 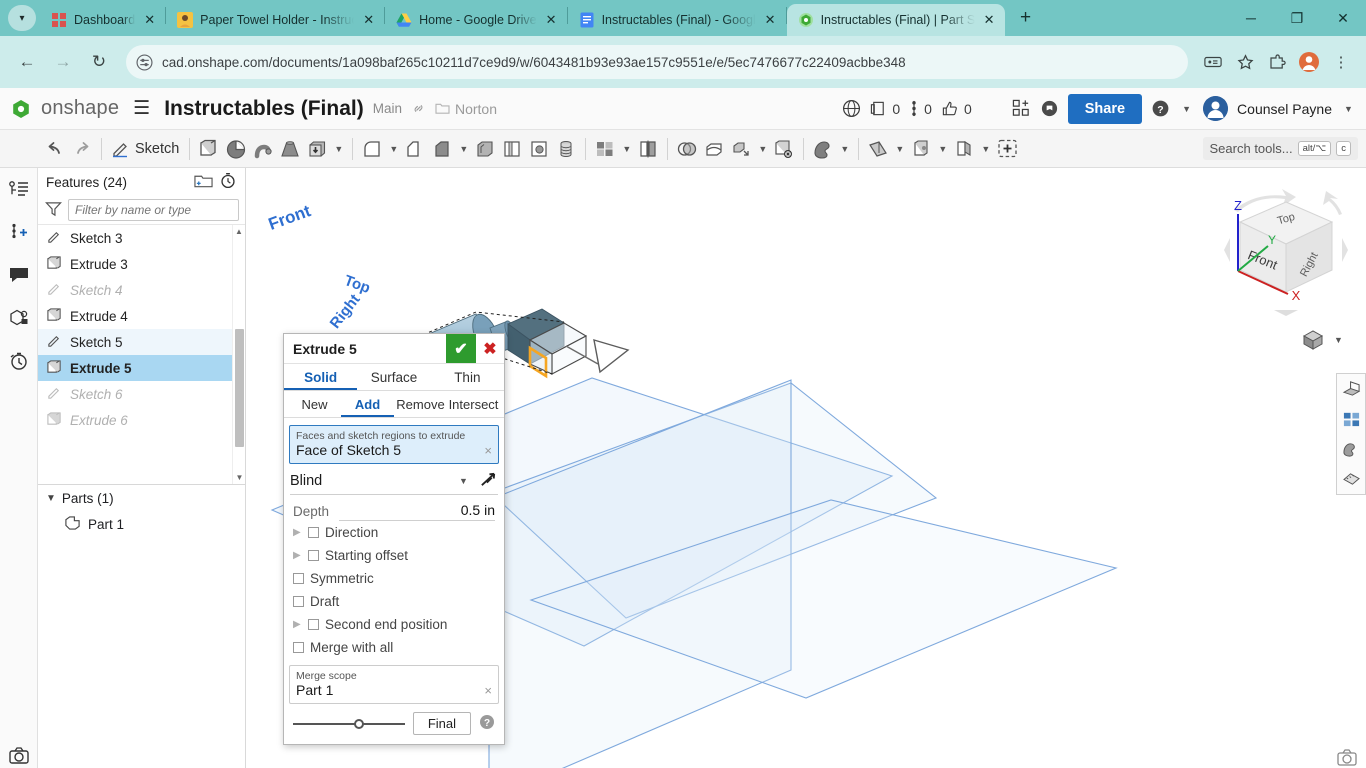 I want to click on revolve-icon, so click(x=236, y=149).